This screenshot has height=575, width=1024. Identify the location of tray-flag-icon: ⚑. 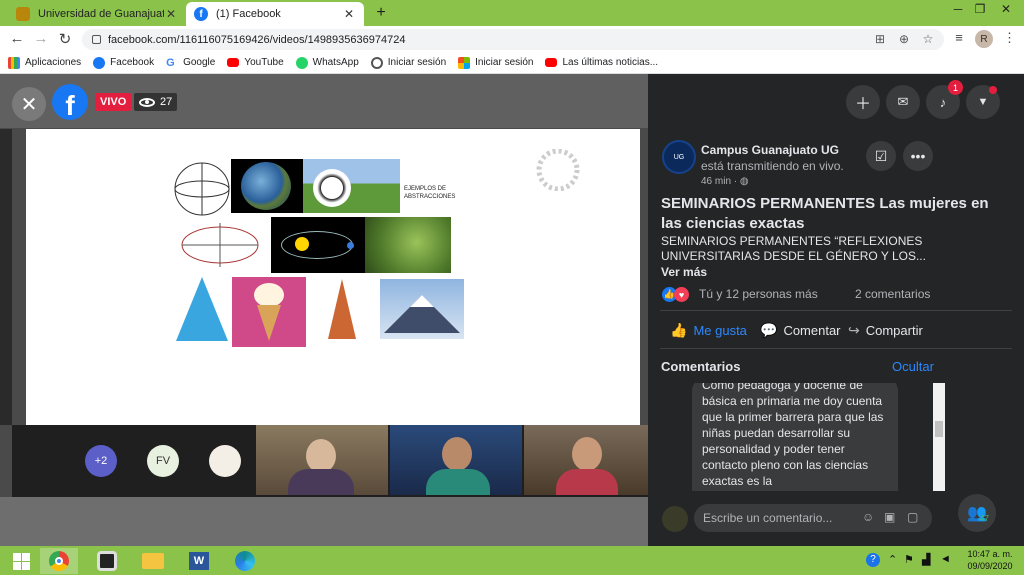
(909, 559).